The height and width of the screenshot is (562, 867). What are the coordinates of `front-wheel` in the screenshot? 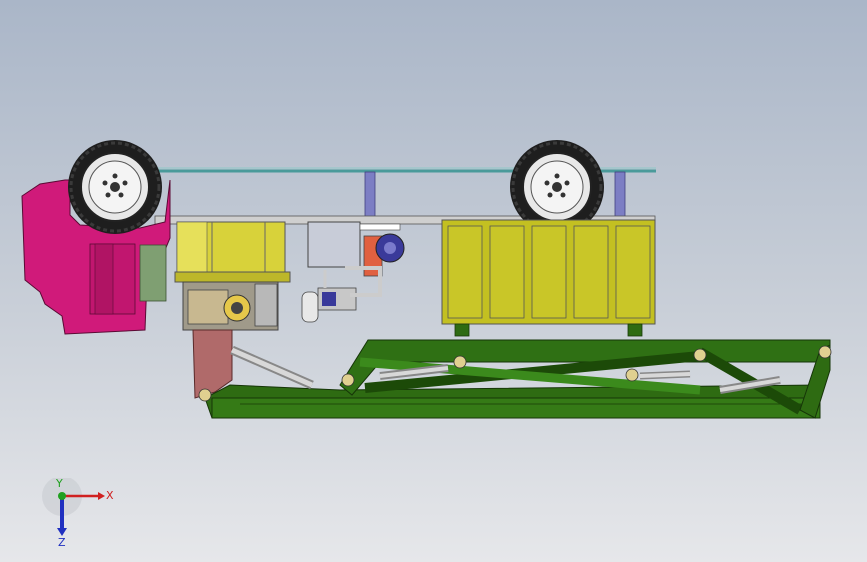 It's located at (115, 187).